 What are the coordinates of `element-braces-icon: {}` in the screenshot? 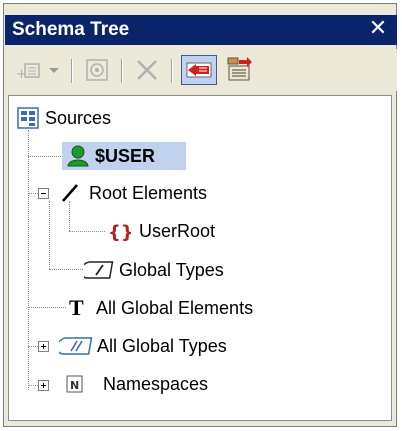 It's located at (119, 232).